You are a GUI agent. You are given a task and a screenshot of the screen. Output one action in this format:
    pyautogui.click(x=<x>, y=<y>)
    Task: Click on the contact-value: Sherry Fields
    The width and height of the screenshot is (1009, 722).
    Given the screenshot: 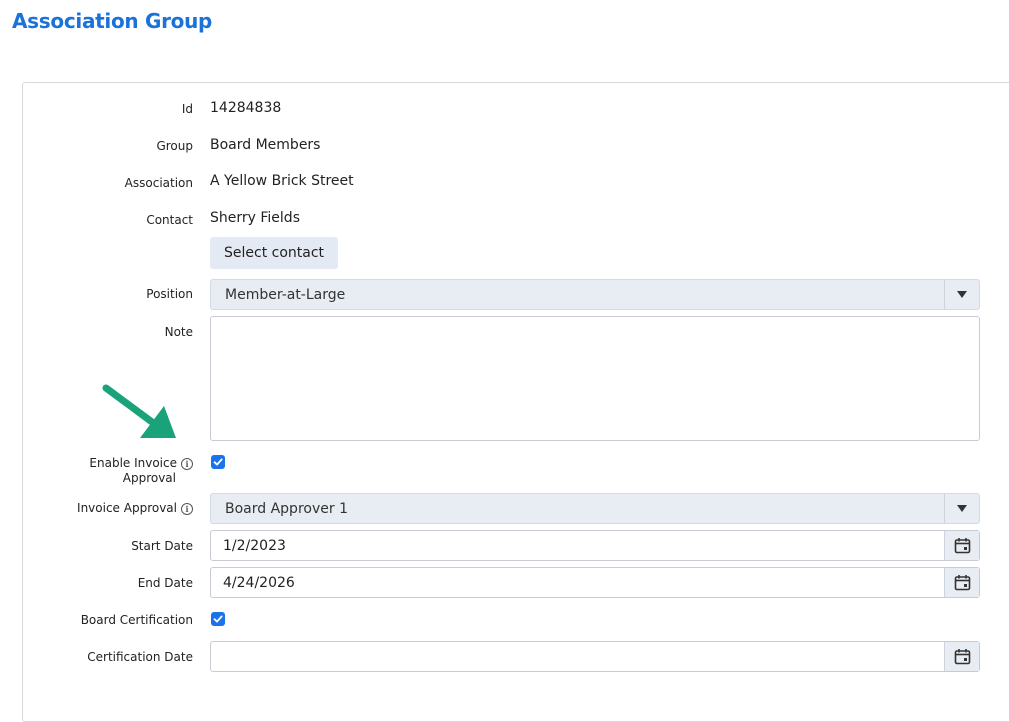 What is the action you would take?
    pyautogui.click(x=255, y=218)
    